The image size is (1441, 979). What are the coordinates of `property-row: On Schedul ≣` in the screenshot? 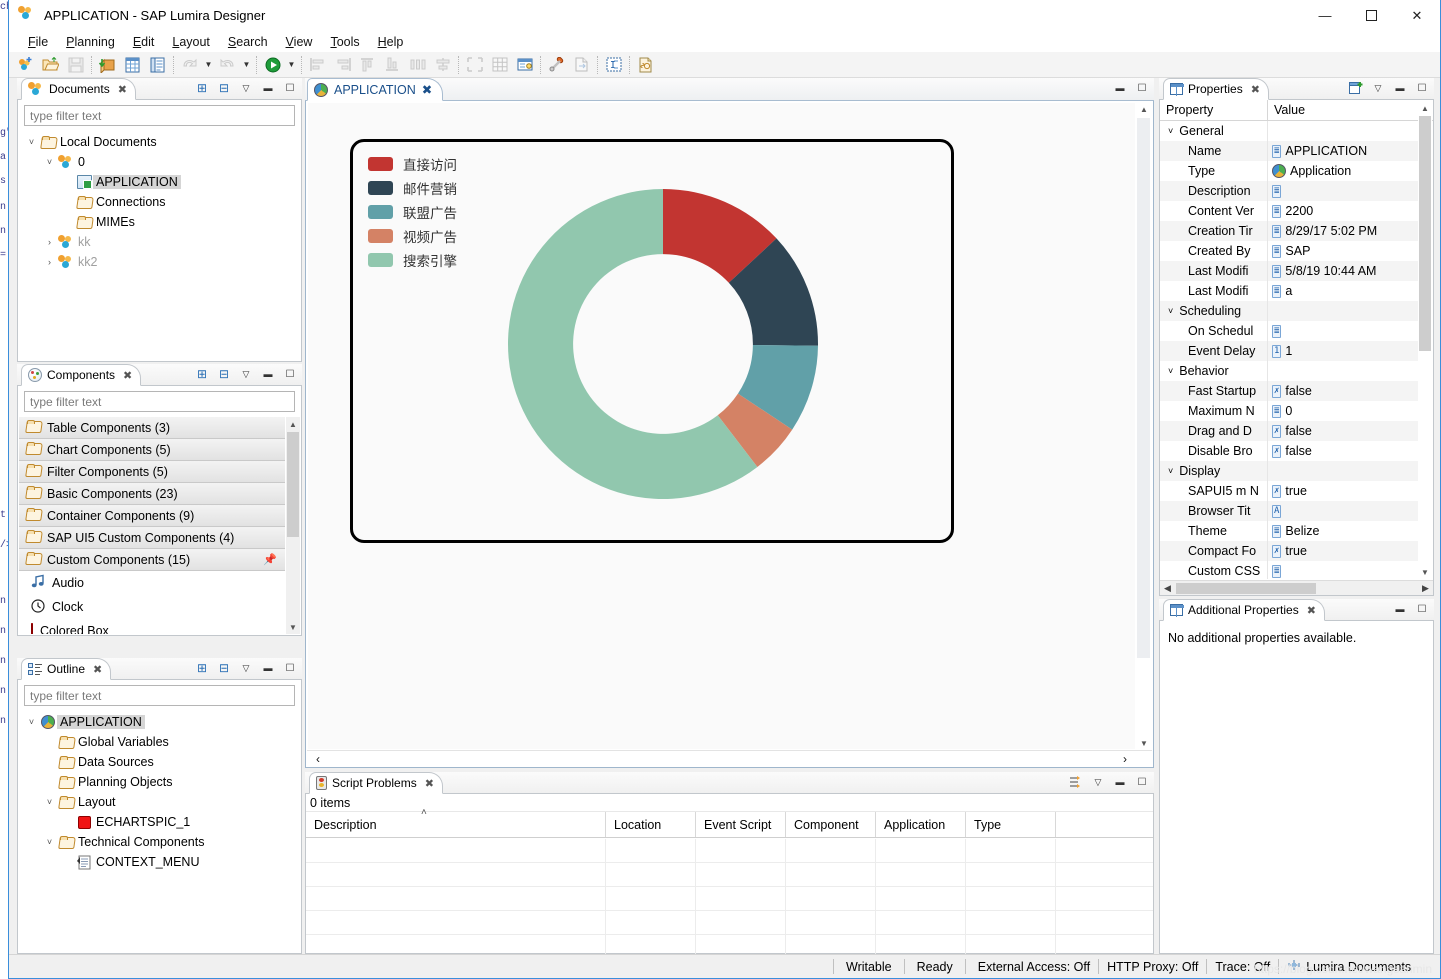 It's located at (1289, 331).